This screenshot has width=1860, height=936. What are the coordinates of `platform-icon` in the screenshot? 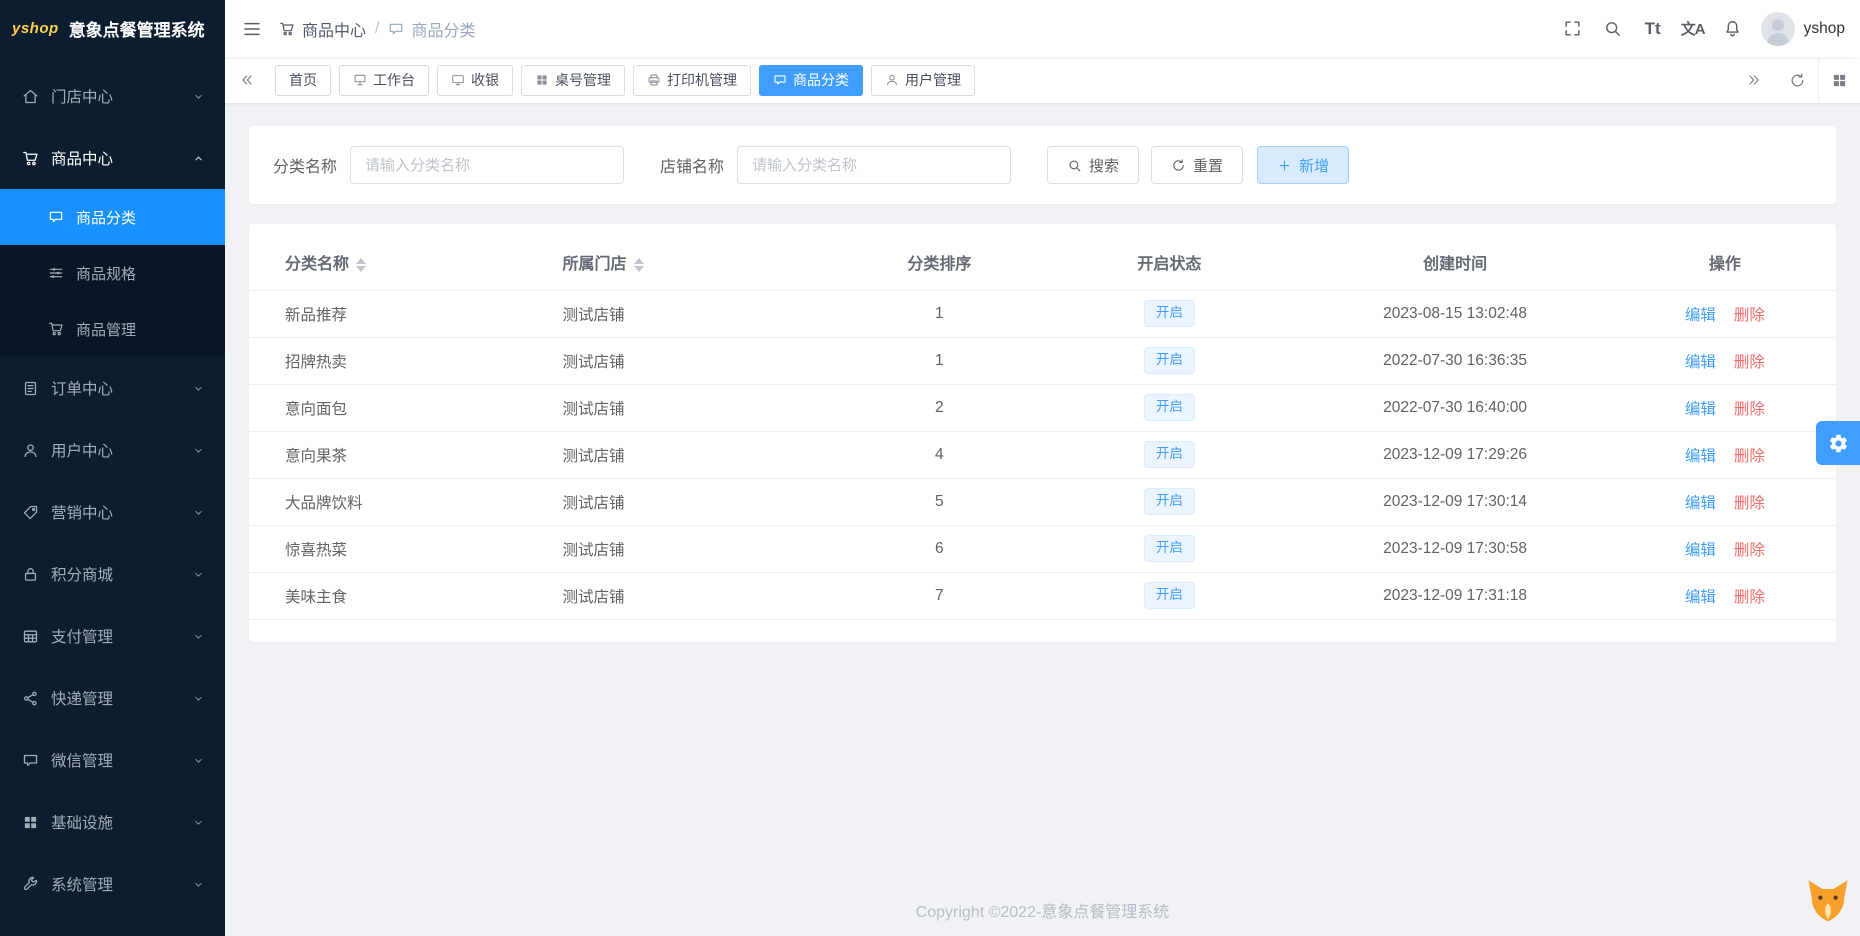 It's located at (360, 80).